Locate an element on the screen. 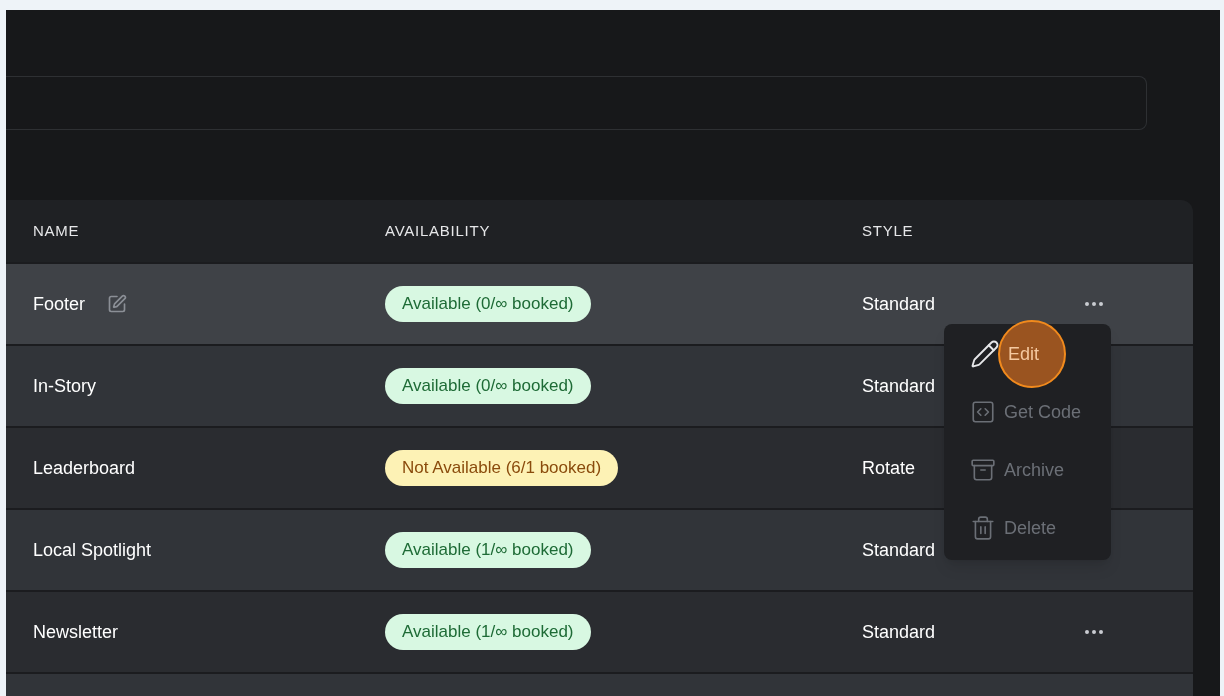  row-style: Rotate is located at coordinates (889, 467).